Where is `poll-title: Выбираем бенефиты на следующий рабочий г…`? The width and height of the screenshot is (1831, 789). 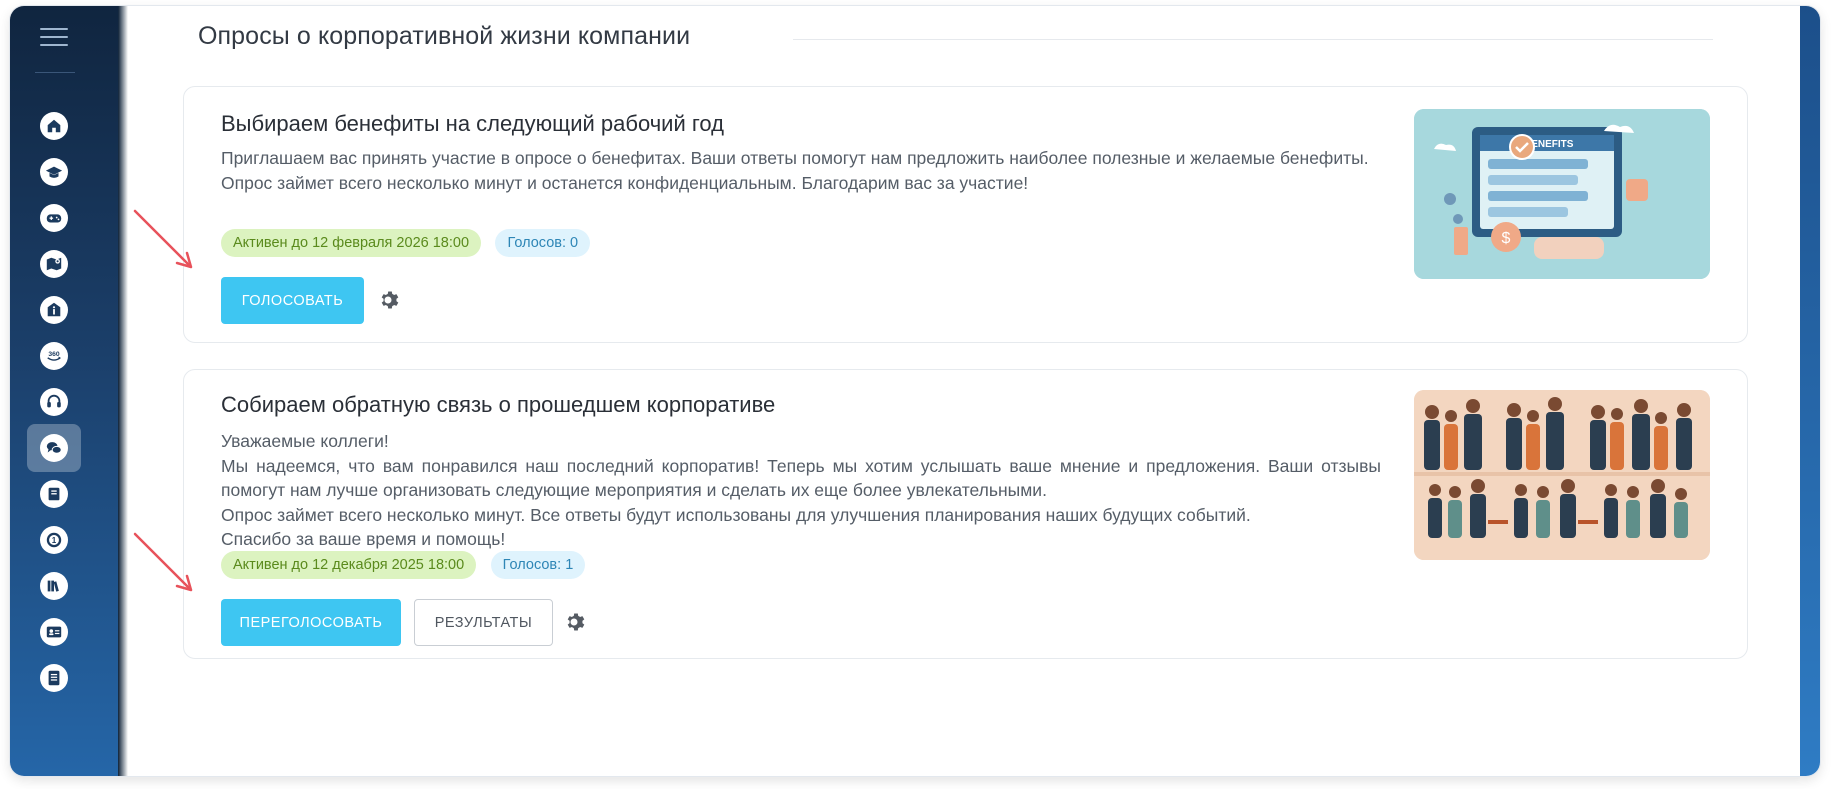
poll-title: Выбираем бенефиты на следующий рабочий г… is located at coordinates (473, 123).